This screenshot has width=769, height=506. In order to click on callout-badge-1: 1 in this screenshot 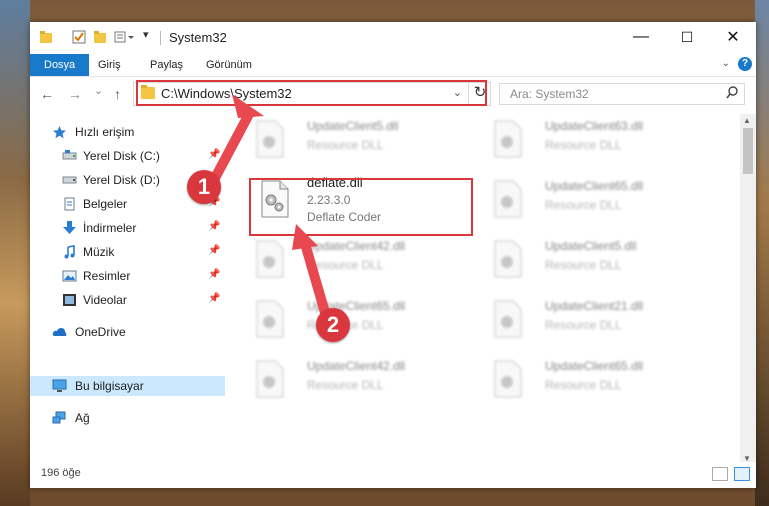, I will do `click(204, 187)`.